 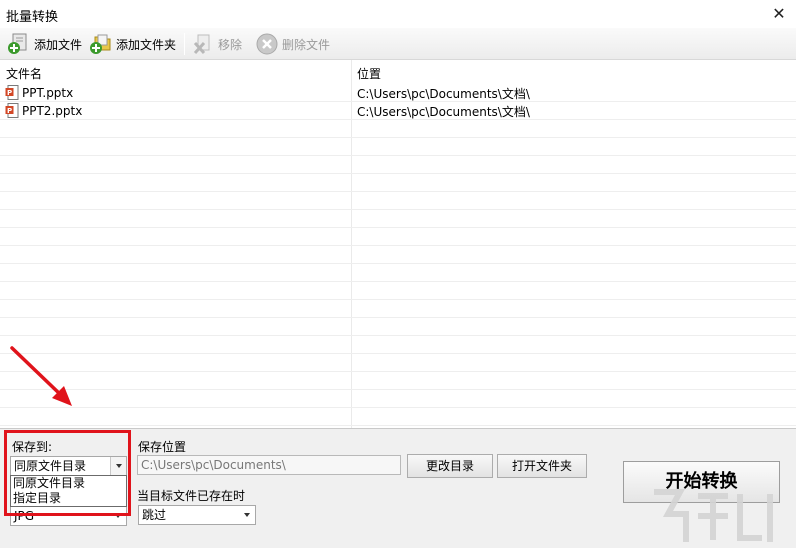 What do you see at coordinates (48, 92) in the screenshot?
I see `file-name: PPT.pptx` at bounding box center [48, 92].